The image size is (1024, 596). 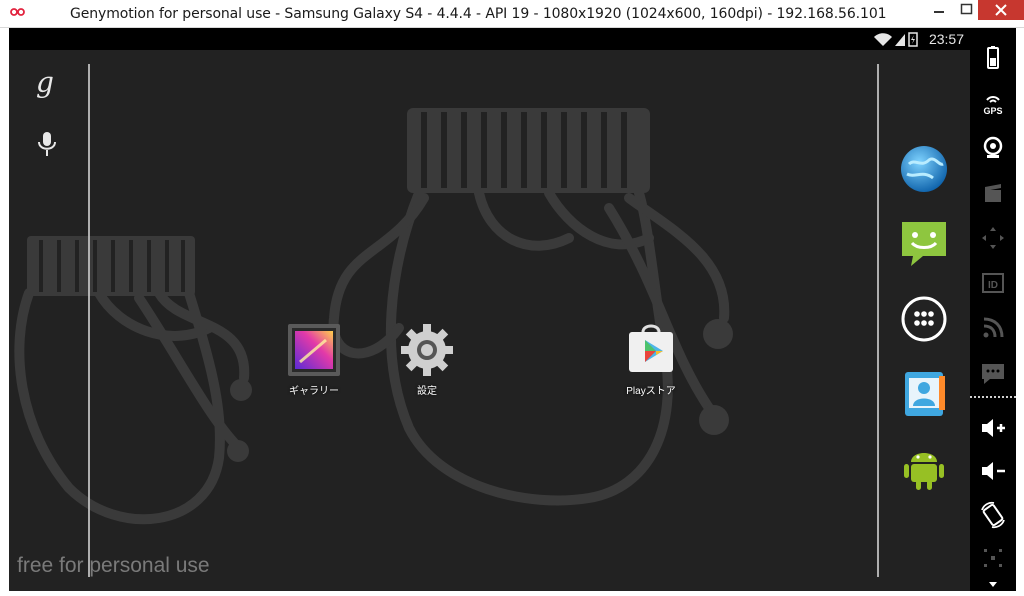 I want to click on app-settings: 設定, so click(x=427, y=359).